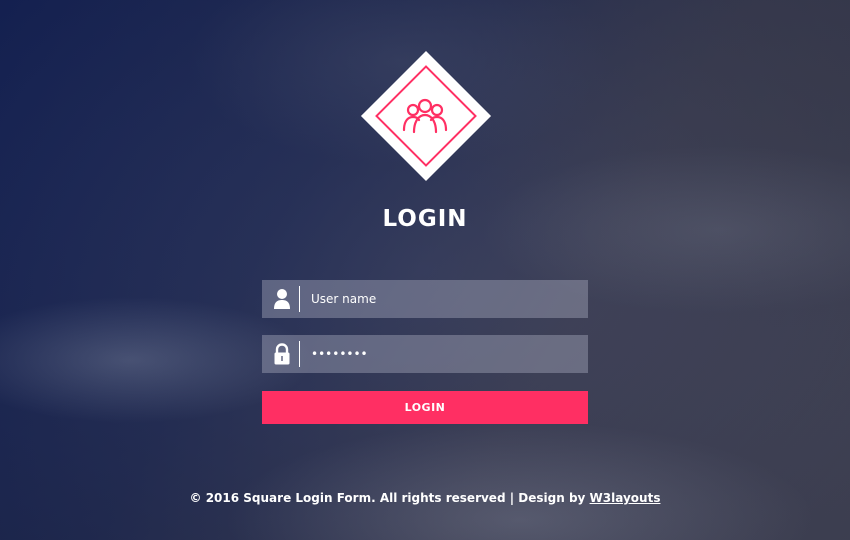  I want to click on footer-designer-link: W3layouts, so click(625, 498).